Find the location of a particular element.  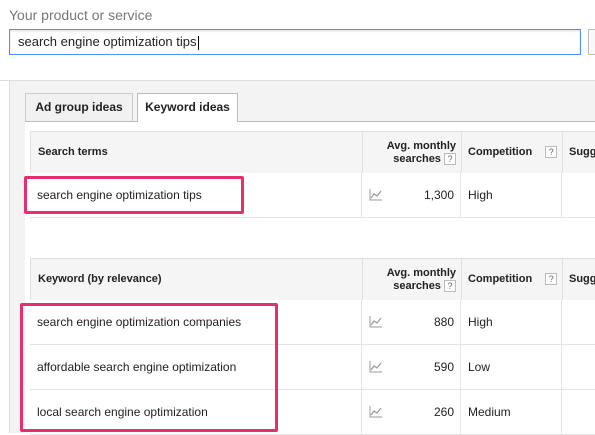

text-cursor is located at coordinates (198, 42).